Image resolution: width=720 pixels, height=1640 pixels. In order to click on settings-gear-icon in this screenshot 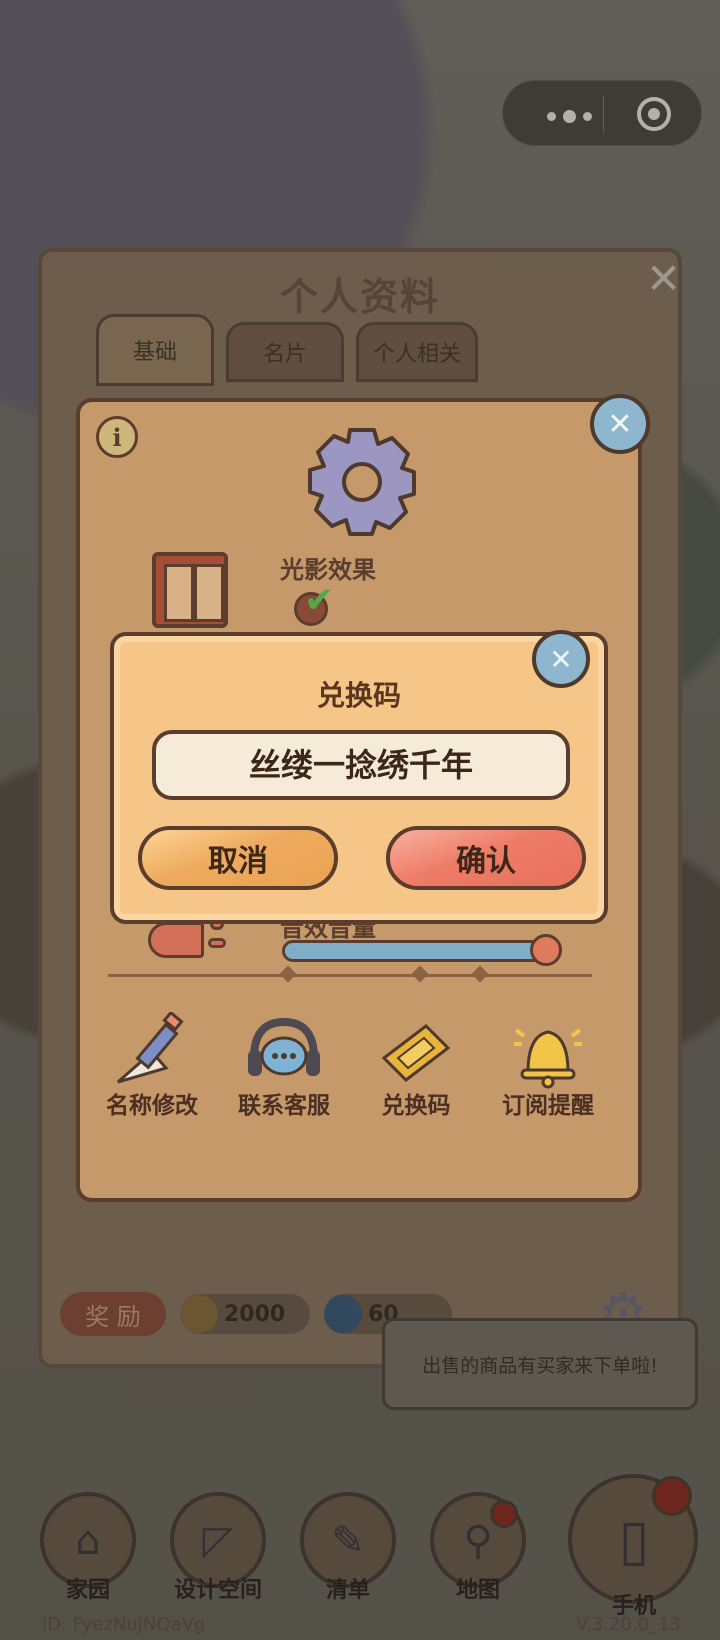, I will do `click(362, 482)`.